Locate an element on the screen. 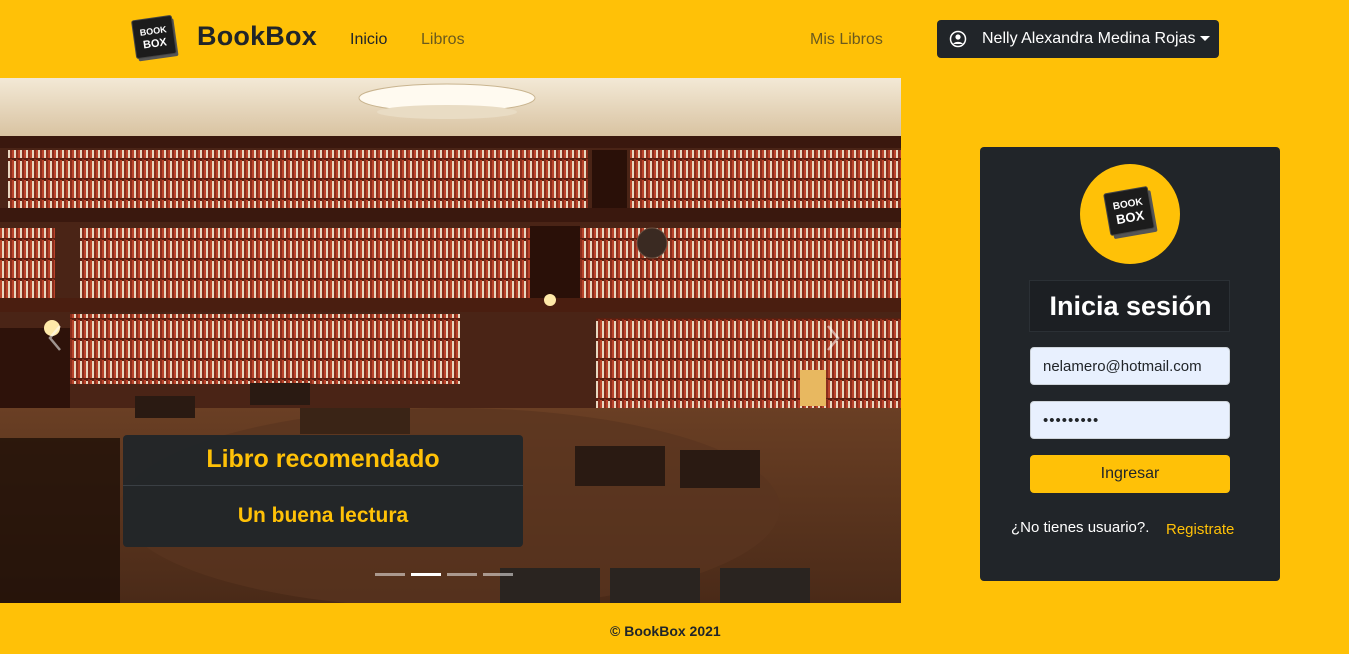  caption-subtitle: Un buena lectura is located at coordinates (323, 515).